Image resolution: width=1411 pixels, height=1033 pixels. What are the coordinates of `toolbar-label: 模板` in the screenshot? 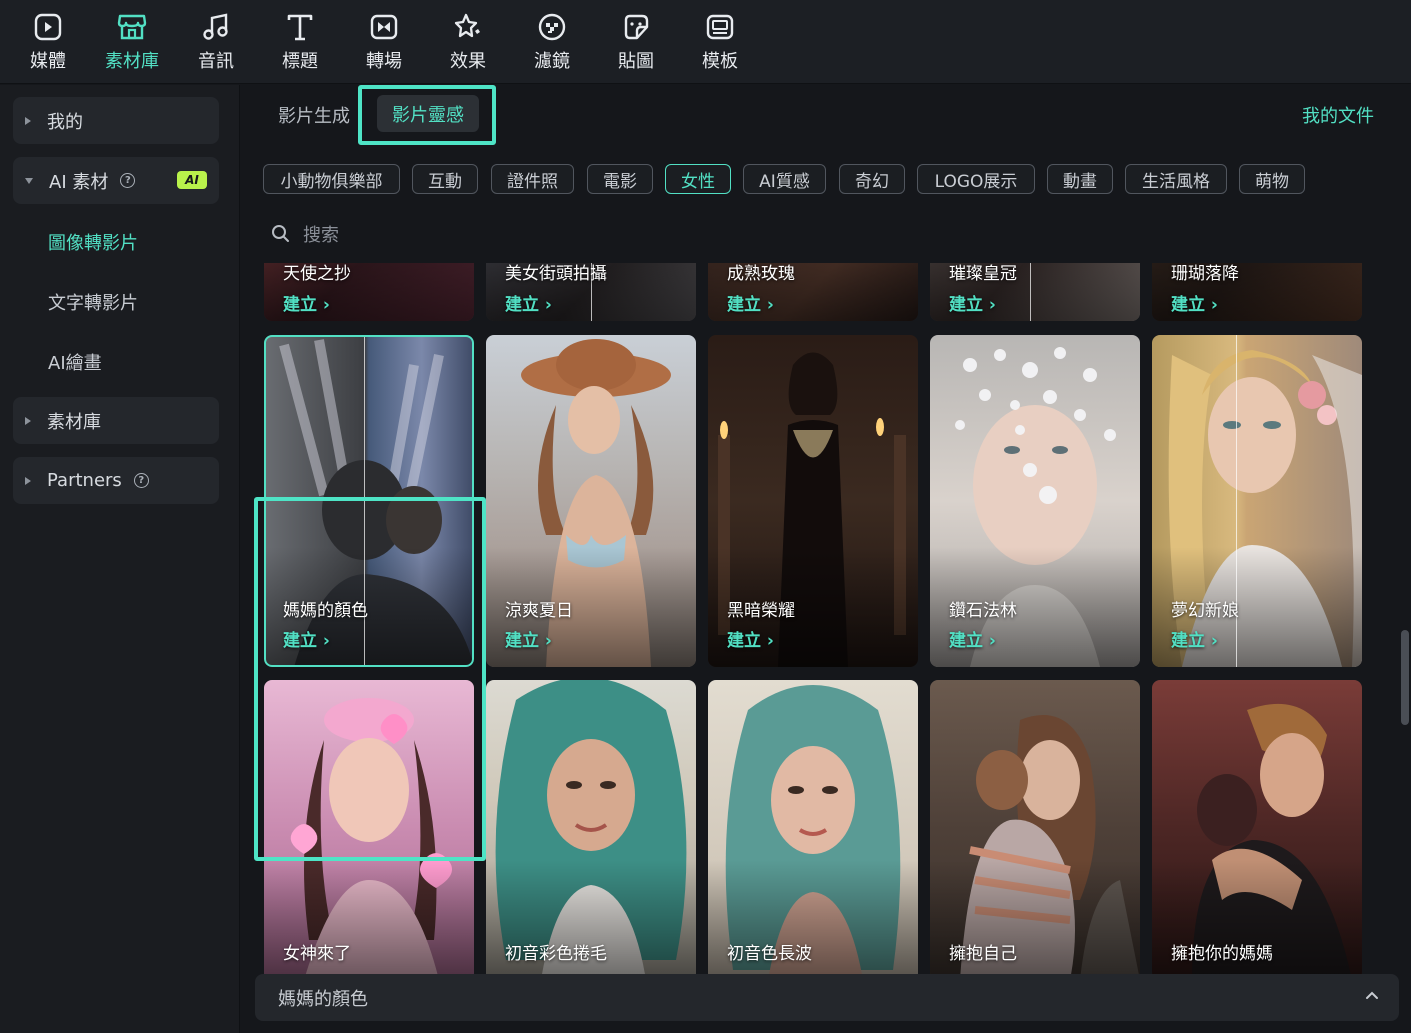 It's located at (720, 61).